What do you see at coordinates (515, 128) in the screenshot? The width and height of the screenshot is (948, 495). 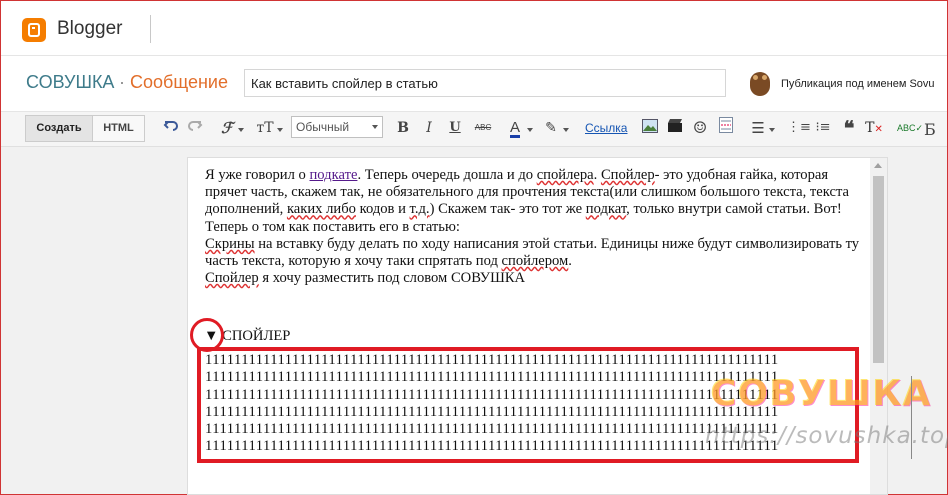 I see `text-color-icon: A` at bounding box center [515, 128].